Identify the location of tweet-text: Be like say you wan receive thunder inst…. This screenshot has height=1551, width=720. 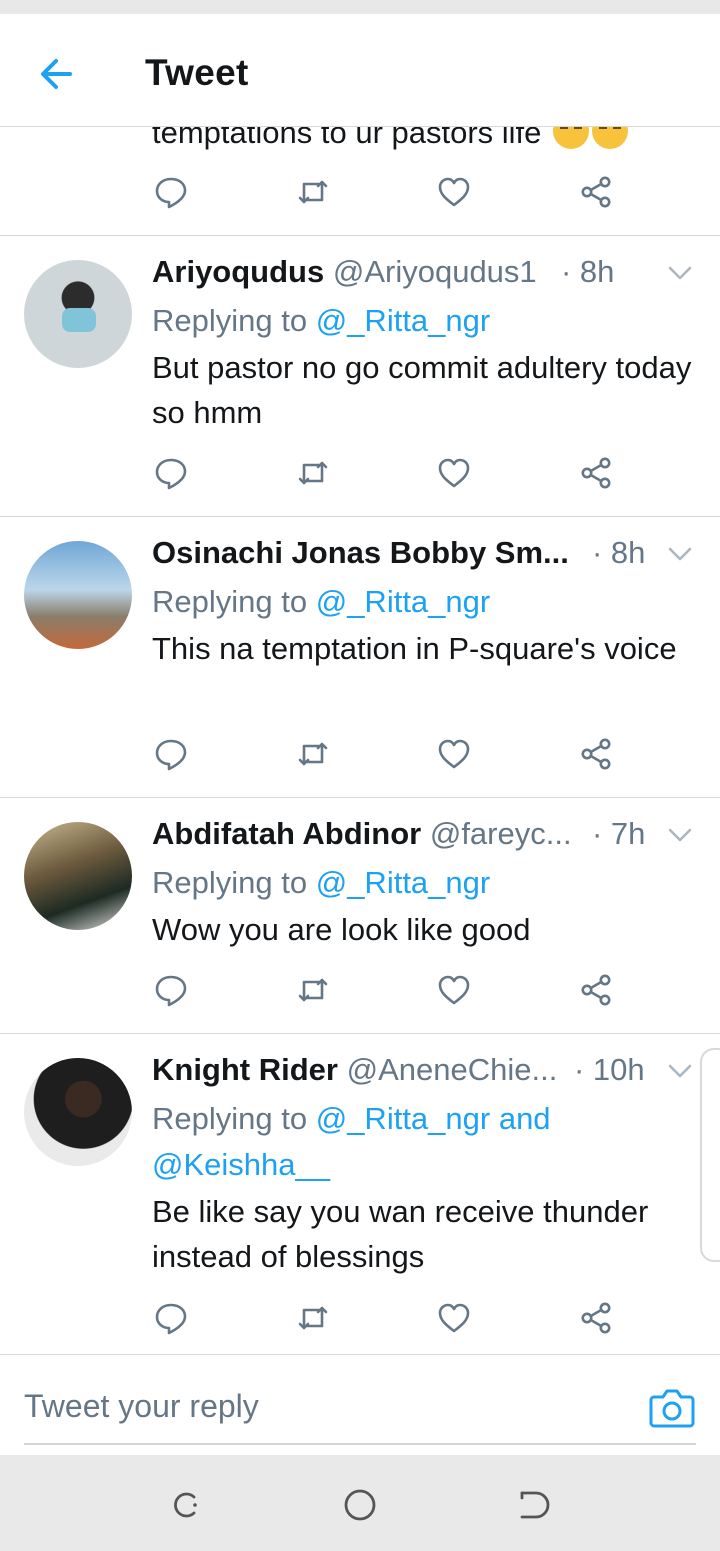
(400, 1234).